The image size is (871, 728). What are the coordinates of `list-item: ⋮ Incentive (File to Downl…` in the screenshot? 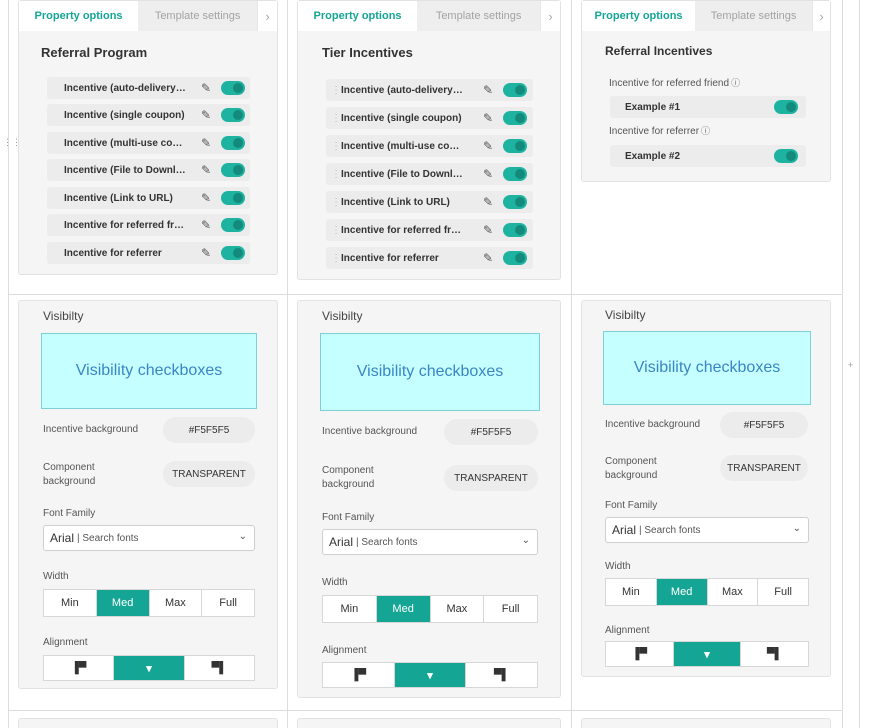 It's located at (429, 174).